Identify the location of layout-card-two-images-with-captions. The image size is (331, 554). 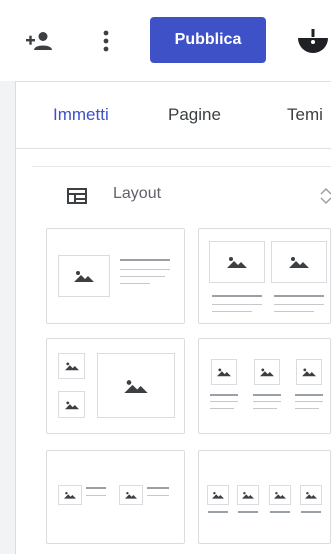
(264, 276).